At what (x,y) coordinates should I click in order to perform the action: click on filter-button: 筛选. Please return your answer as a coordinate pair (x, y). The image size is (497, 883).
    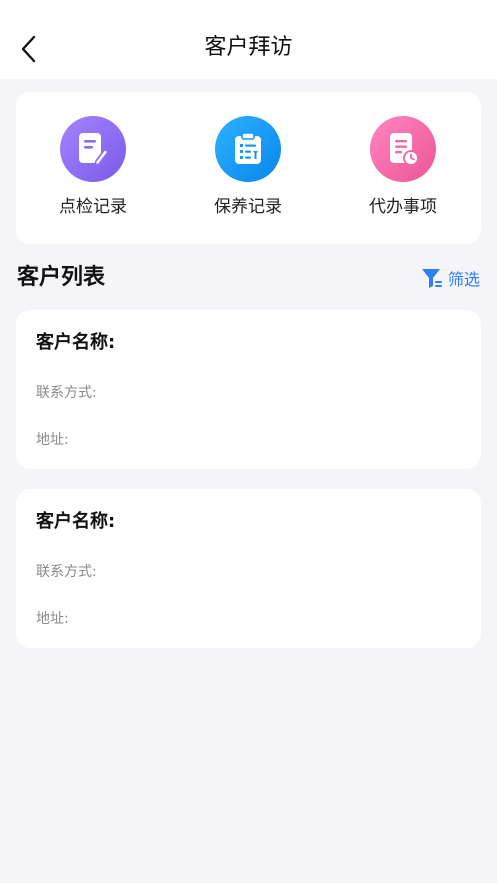
    Looking at the image, I should click on (450, 278).